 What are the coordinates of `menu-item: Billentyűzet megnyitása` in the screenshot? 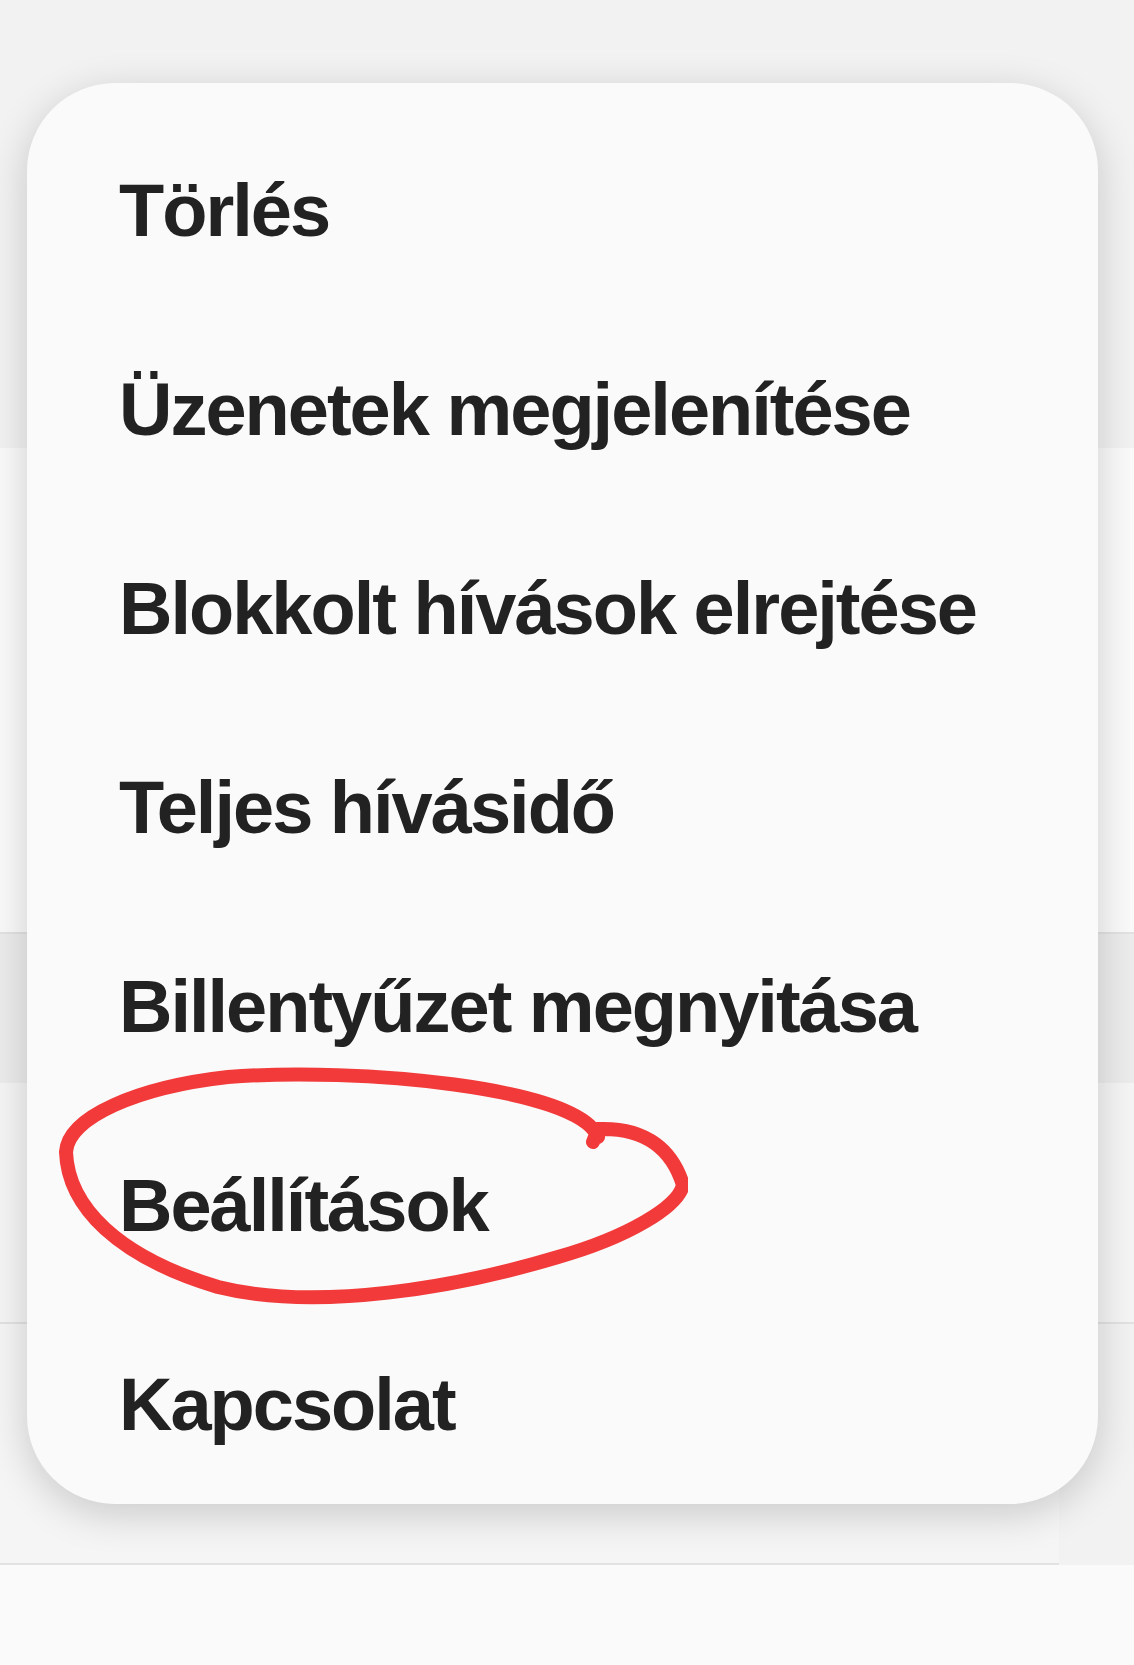 It's located at (562, 1006).